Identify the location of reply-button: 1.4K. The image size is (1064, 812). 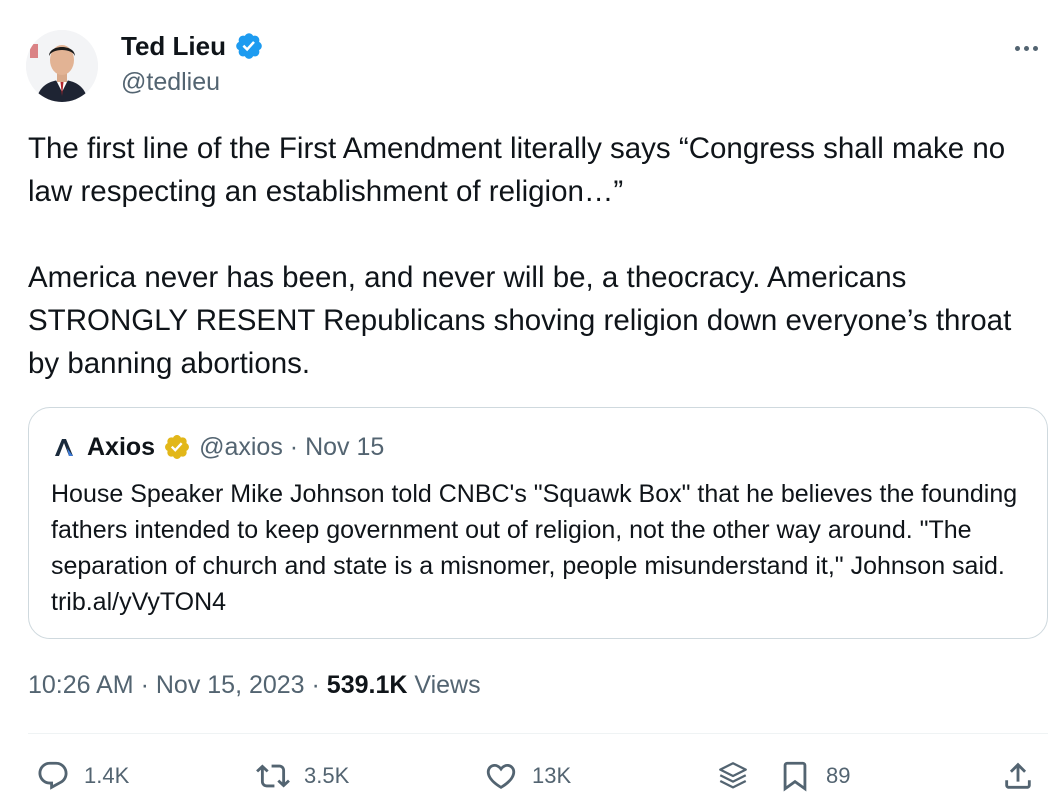
(82, 776).